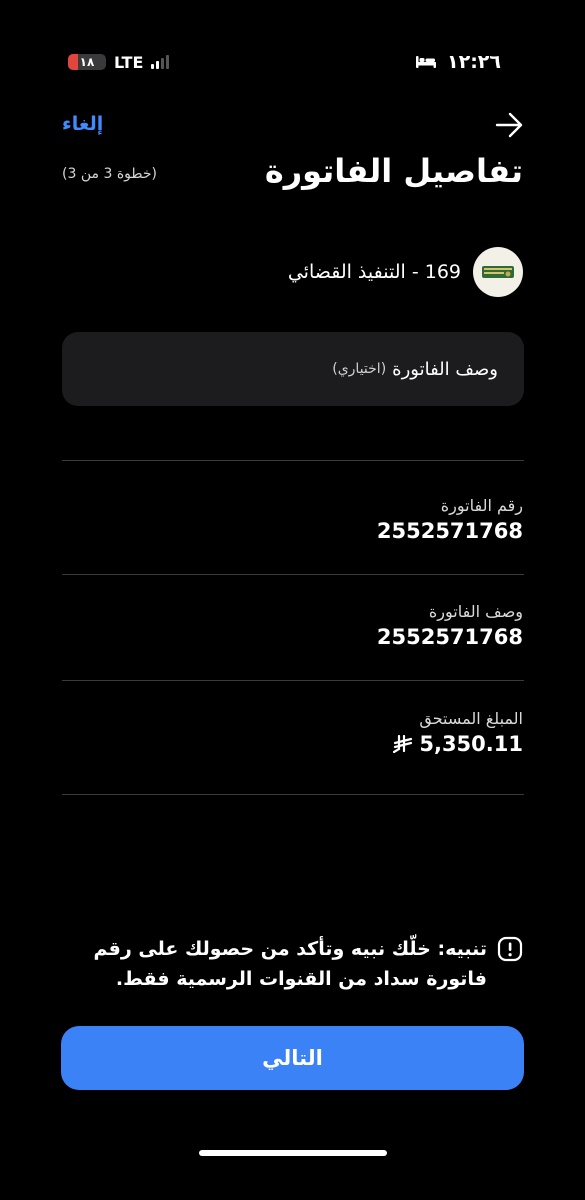 The width and height of the screenshot is (585, 1200). I want to click on clock: ١٢:٢٦, so click(474, 62).